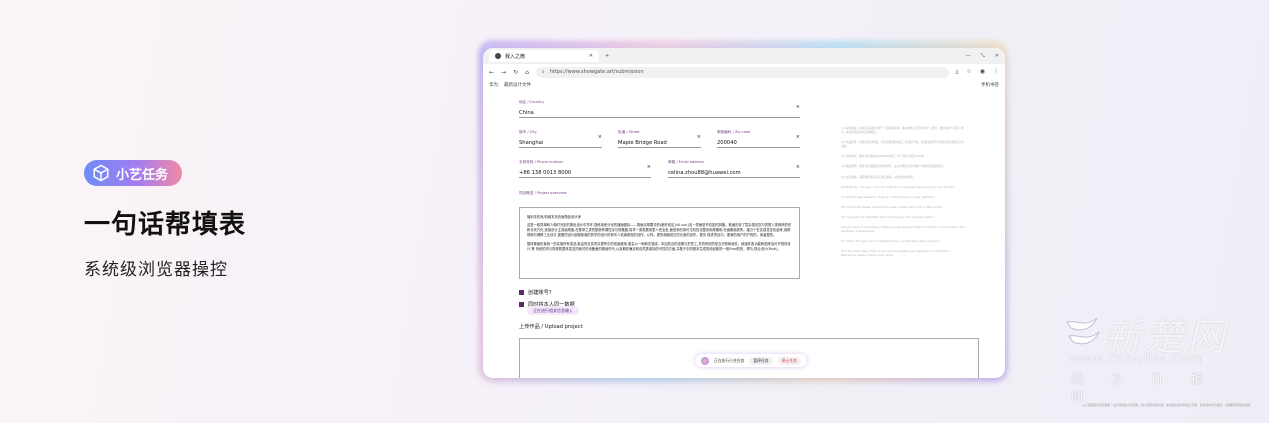  What do you see at coordinates (543, 72) in the screenshot?
I see `search-icon: ⌕` at bounding box center [543, 72].